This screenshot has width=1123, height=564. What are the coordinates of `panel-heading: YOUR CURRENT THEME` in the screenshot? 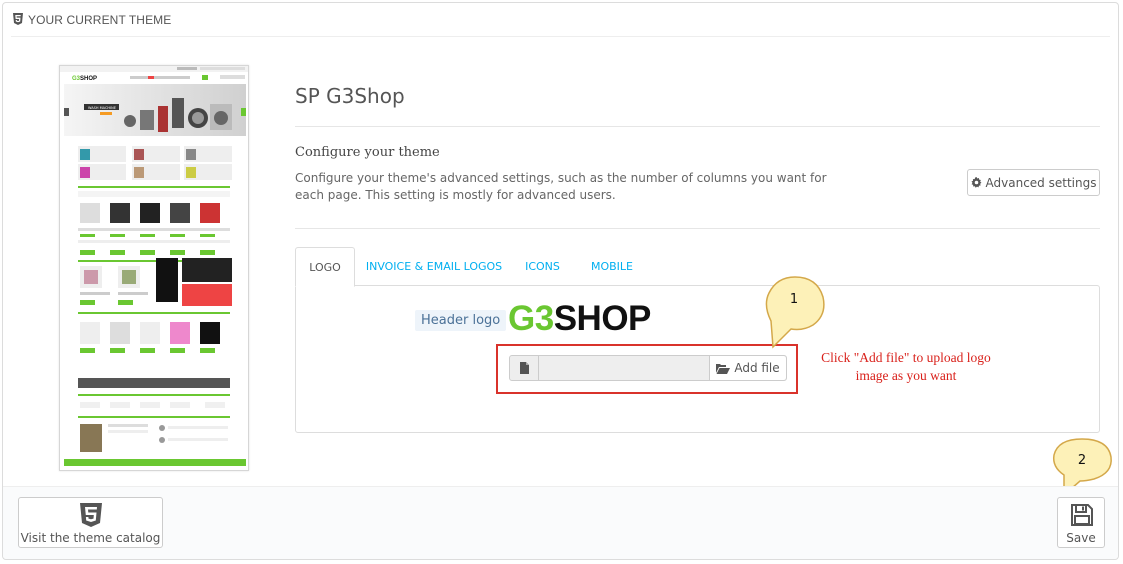 It's located at (560, 23).